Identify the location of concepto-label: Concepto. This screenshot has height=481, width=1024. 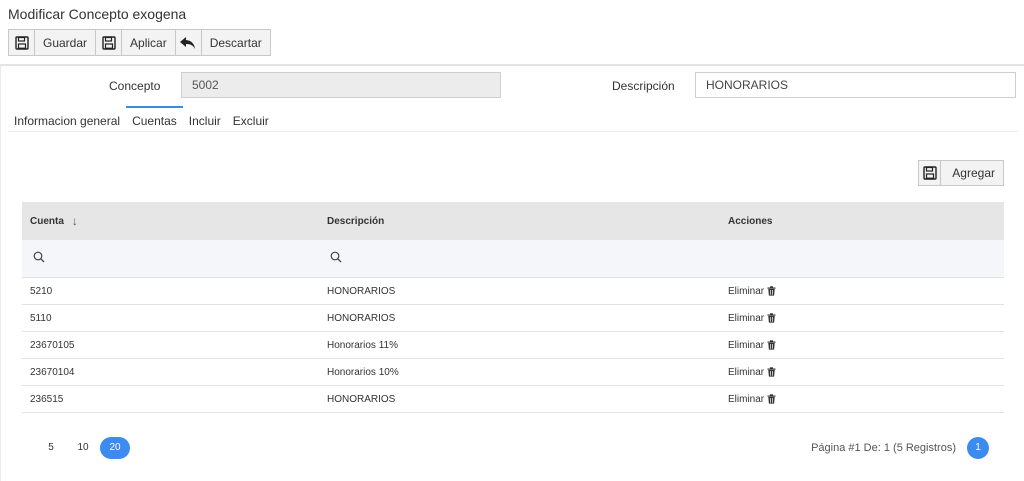
(135, 86).